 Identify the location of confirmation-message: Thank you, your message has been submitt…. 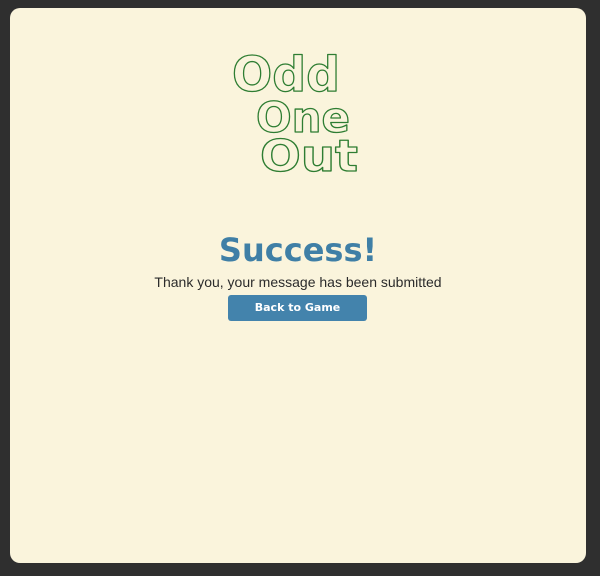
(298, 282).